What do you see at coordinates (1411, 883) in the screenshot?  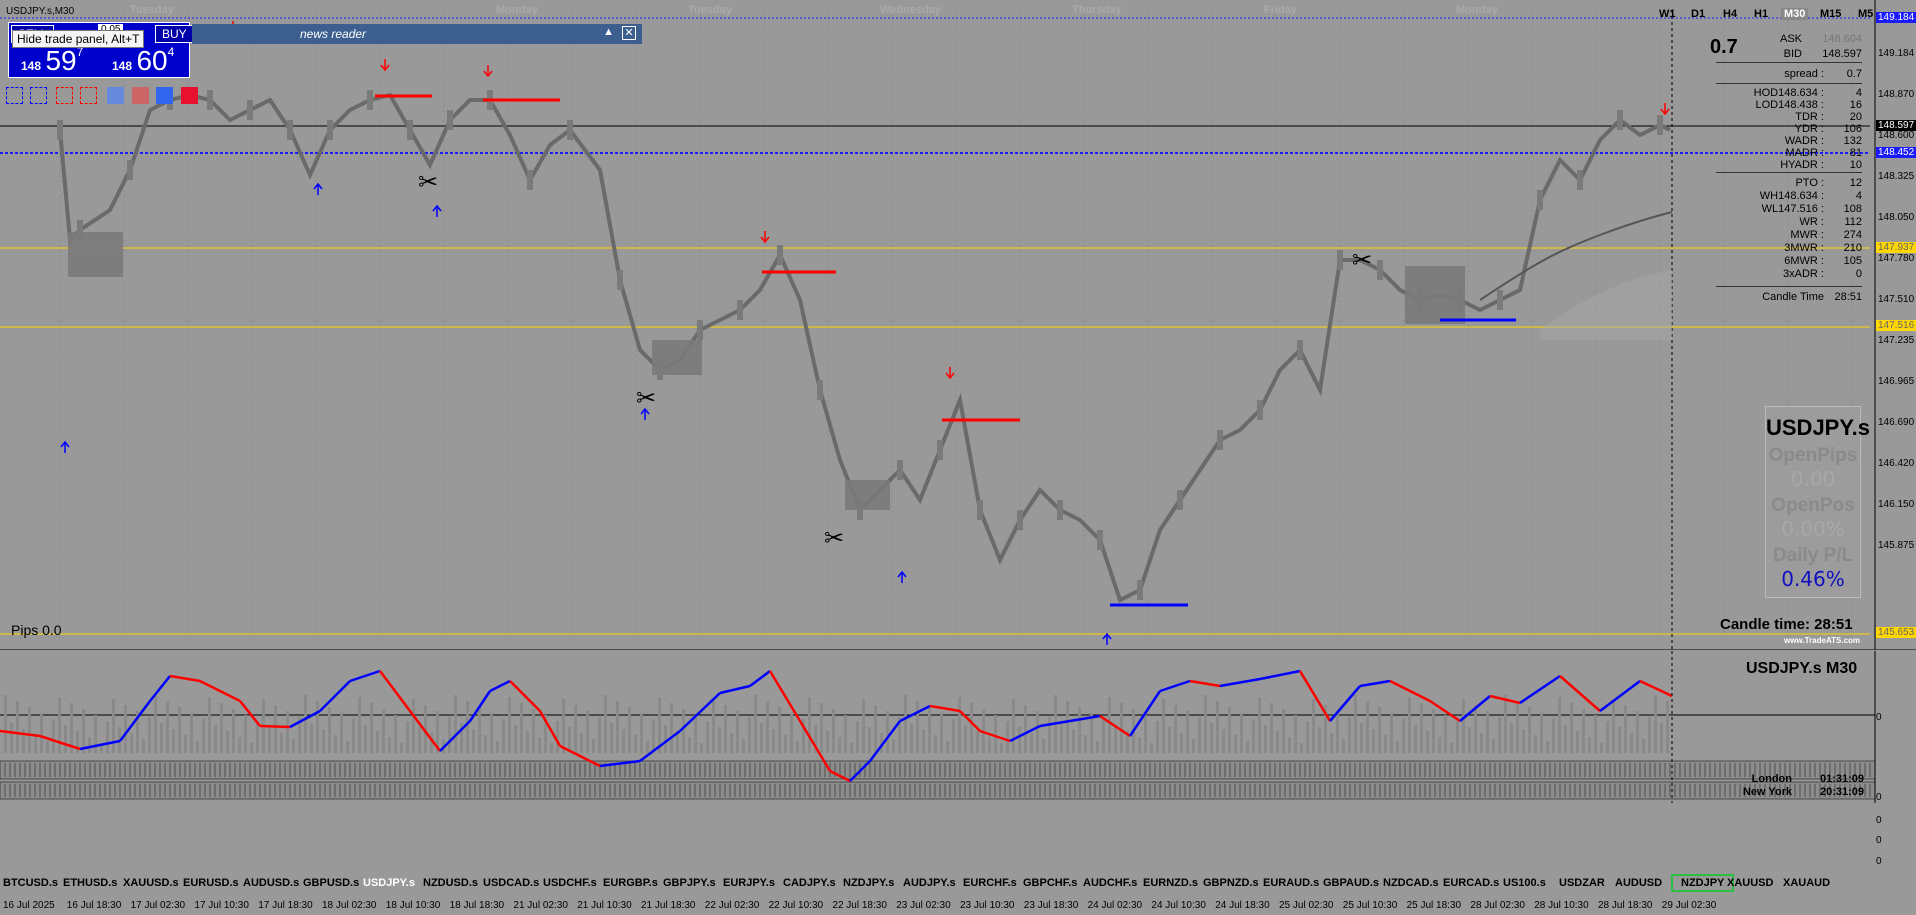 I see `symbol-tab-nzdcads: NZDCAD.s` at bounding box center [1411, 883].